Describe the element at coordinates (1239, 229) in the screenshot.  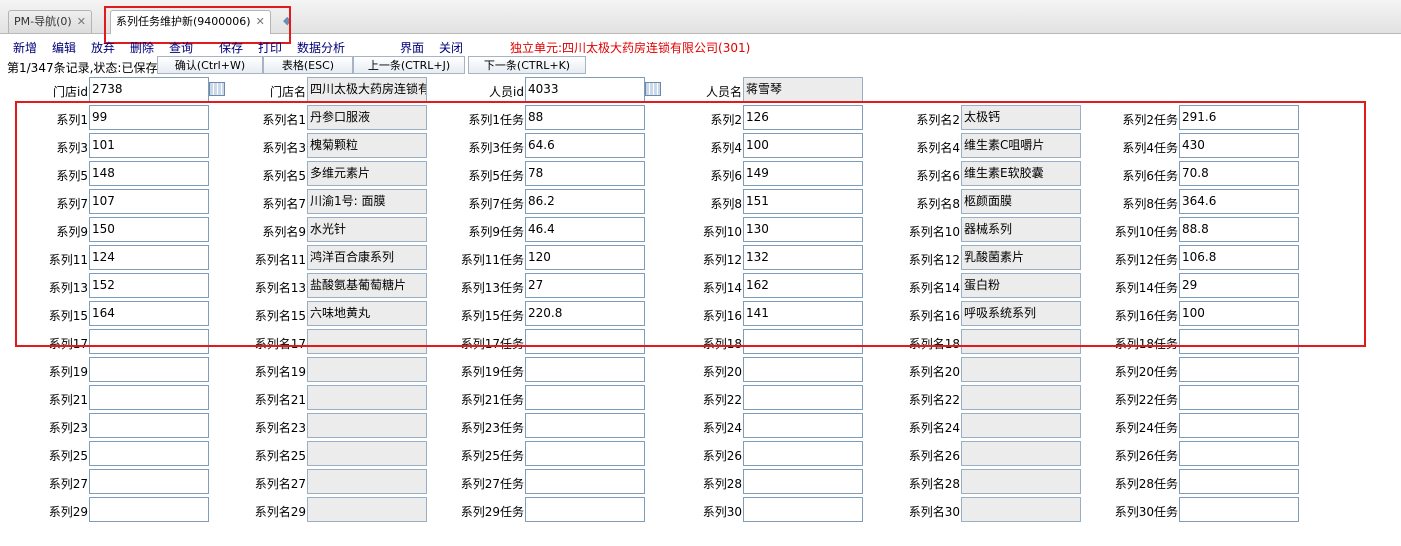
I see `series-task-field: 88.8` at that location.